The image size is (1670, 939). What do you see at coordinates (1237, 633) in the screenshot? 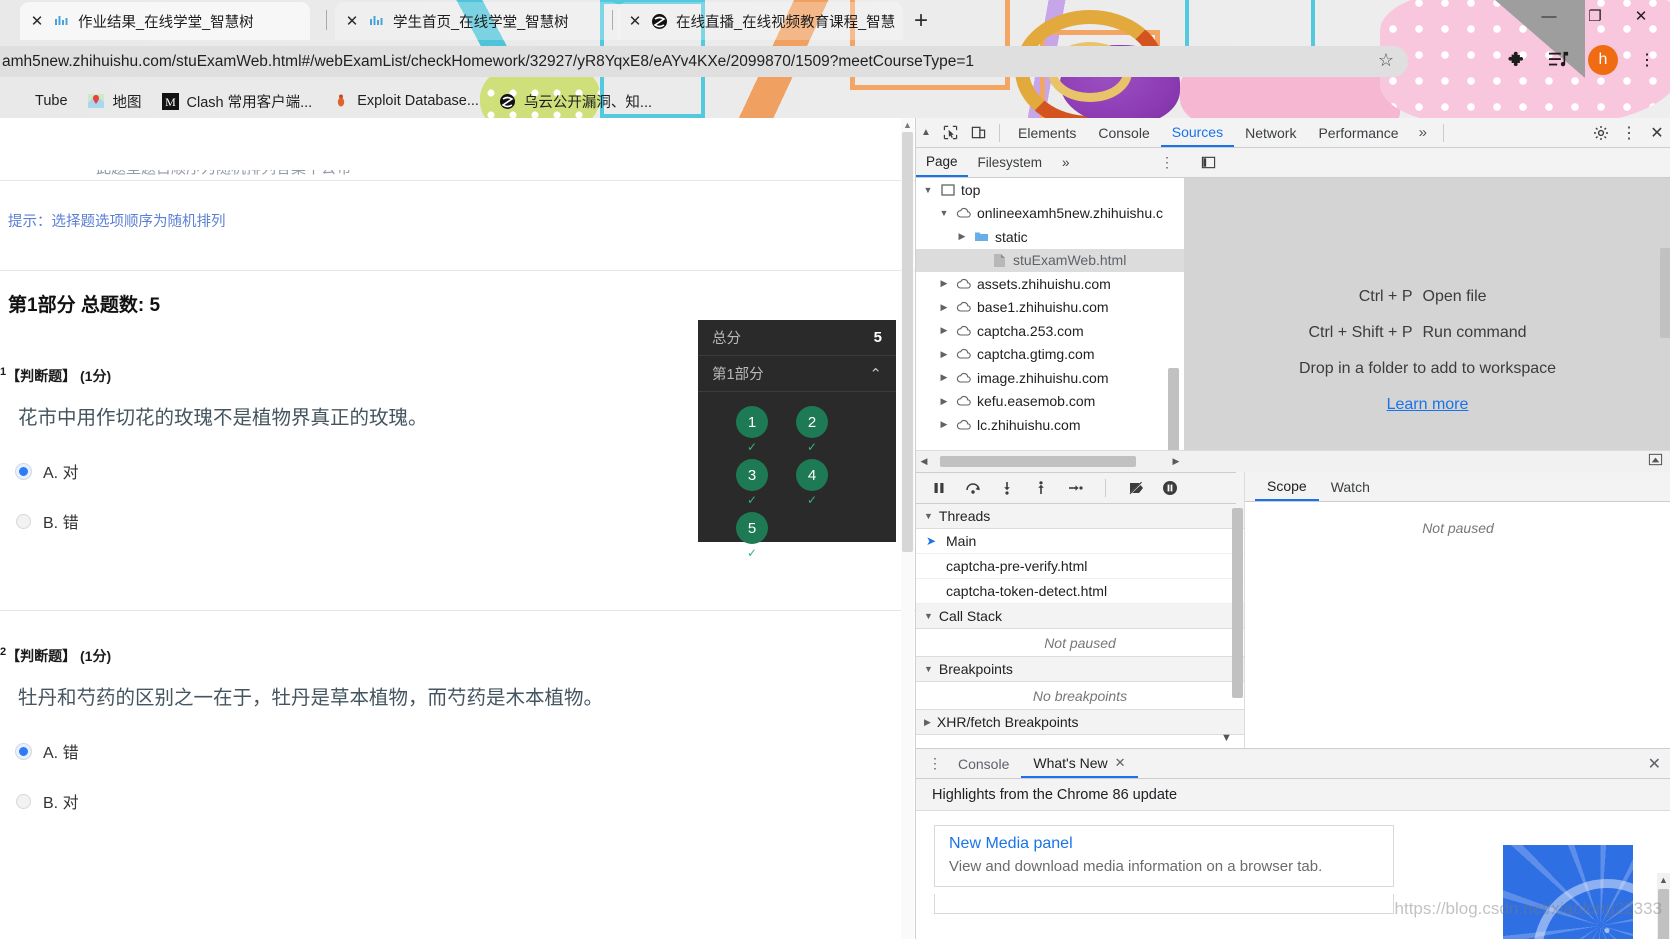
I see `debugger-scrollbar` at bounding box center [1237, 633].